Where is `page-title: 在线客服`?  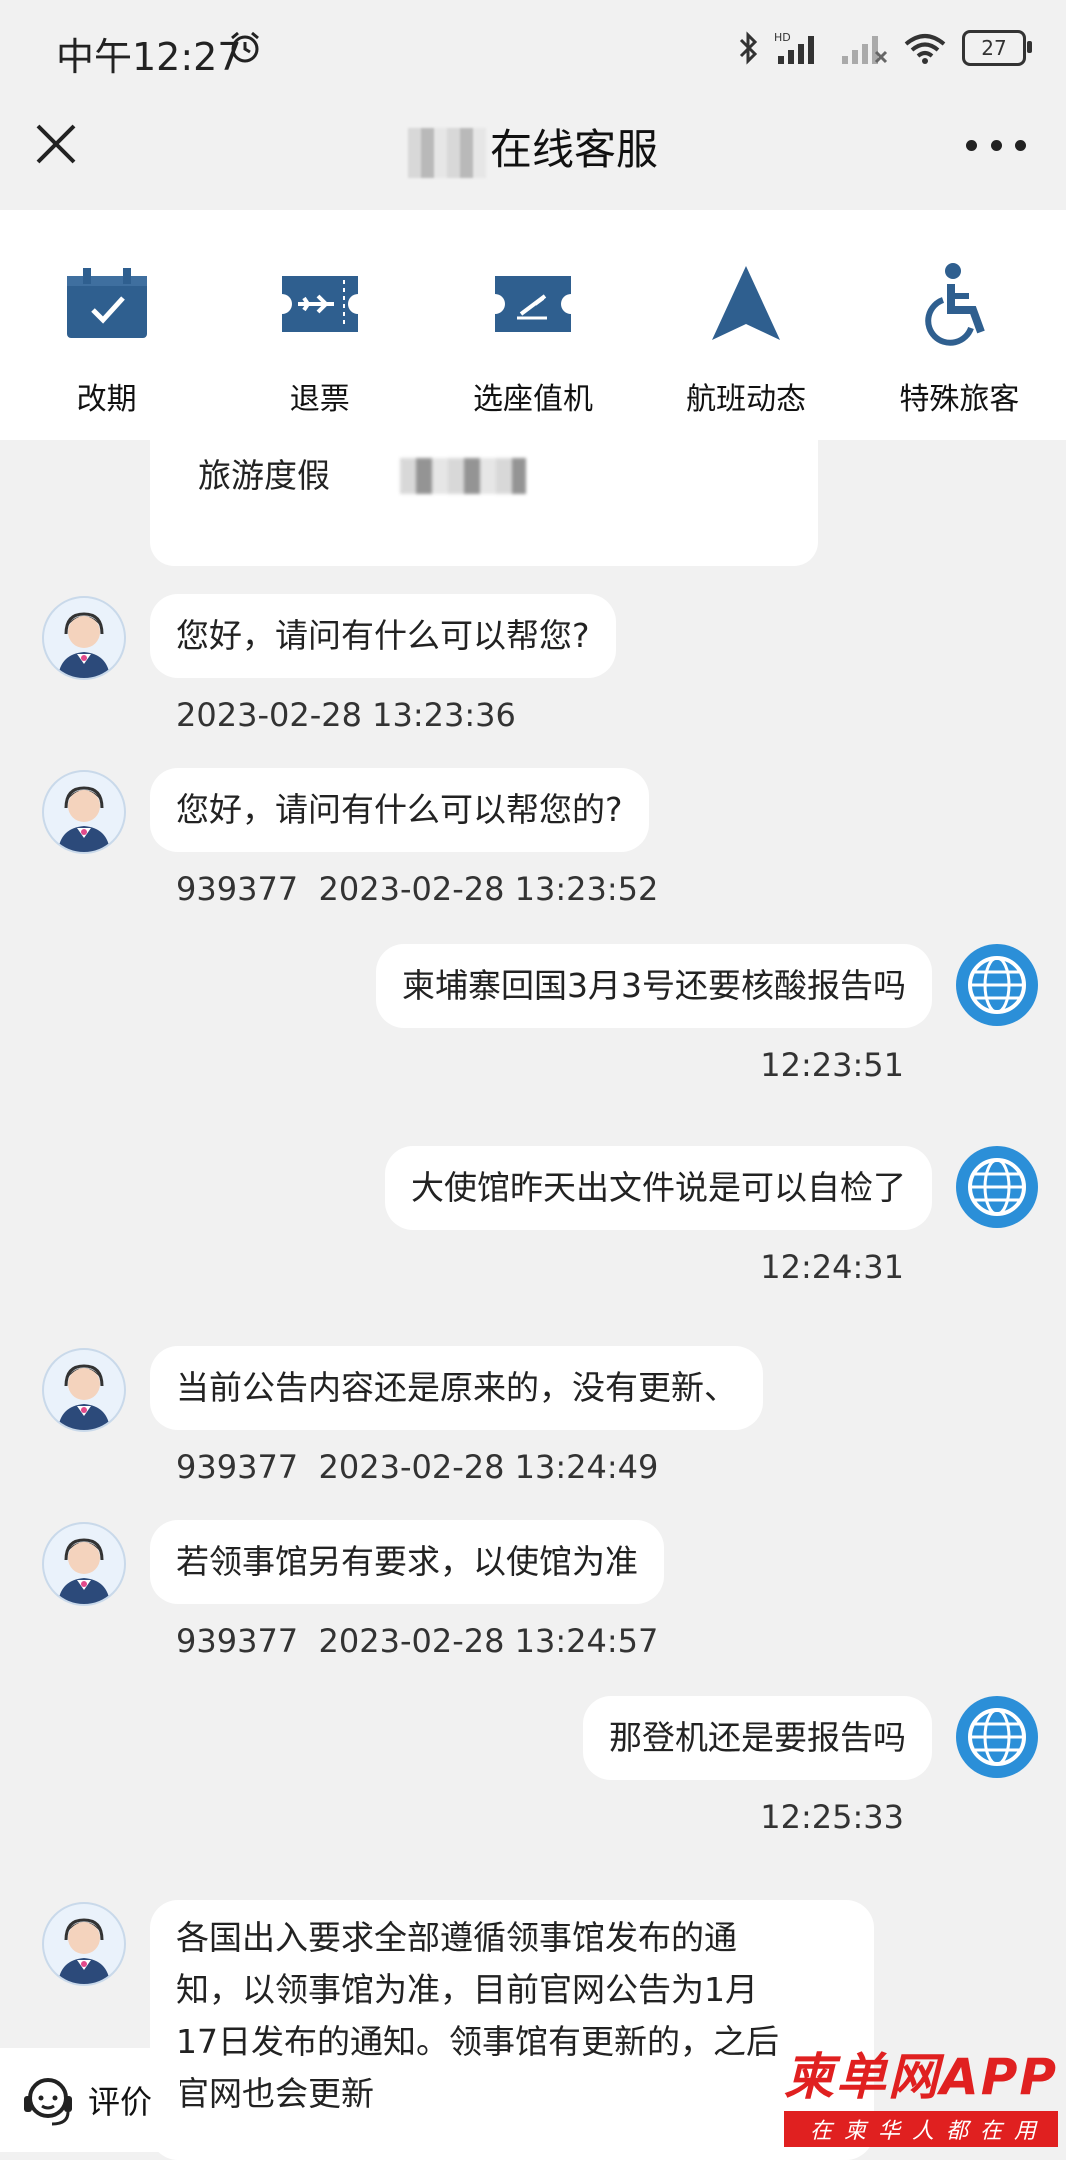 page-title: 在线客服 is located at coordinates (533, 147).